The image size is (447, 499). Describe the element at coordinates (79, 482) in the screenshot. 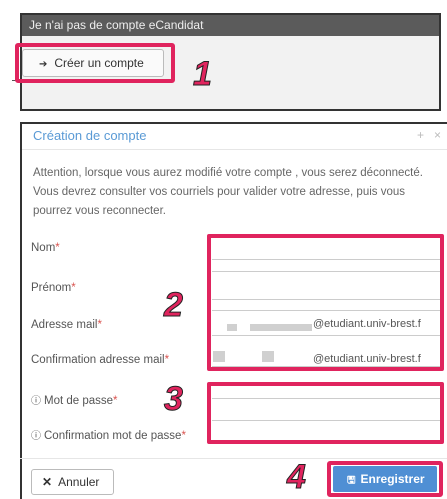

I see `cancel-label: Annuler` at that location.